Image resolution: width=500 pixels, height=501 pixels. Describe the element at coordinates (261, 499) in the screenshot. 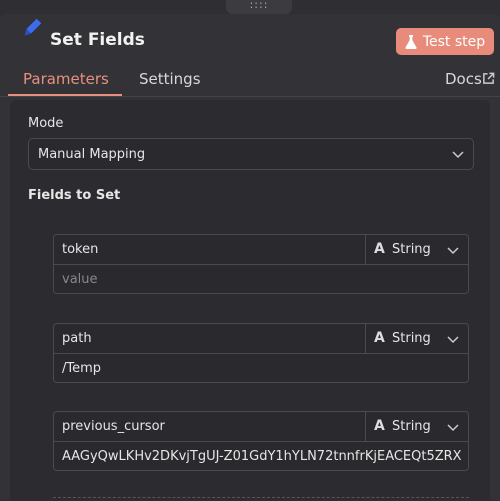

I see `drop-zone-divider` at that location.